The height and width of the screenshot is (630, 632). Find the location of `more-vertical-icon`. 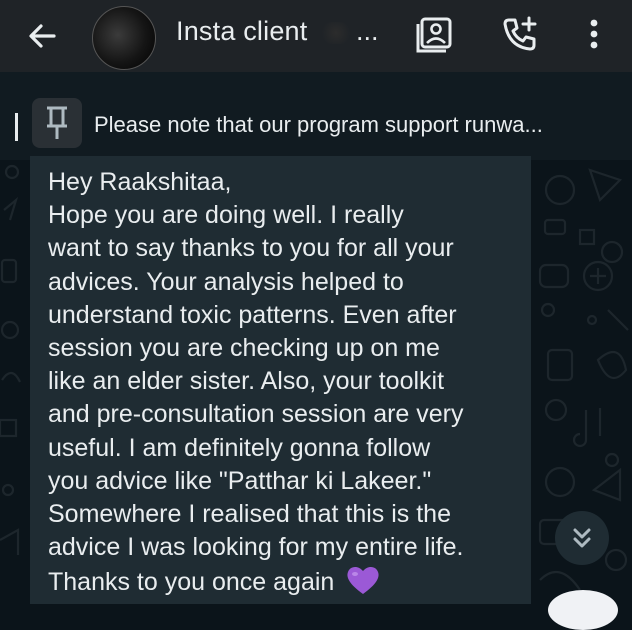

more-vertical-icon is located at coordinates (594, 34).